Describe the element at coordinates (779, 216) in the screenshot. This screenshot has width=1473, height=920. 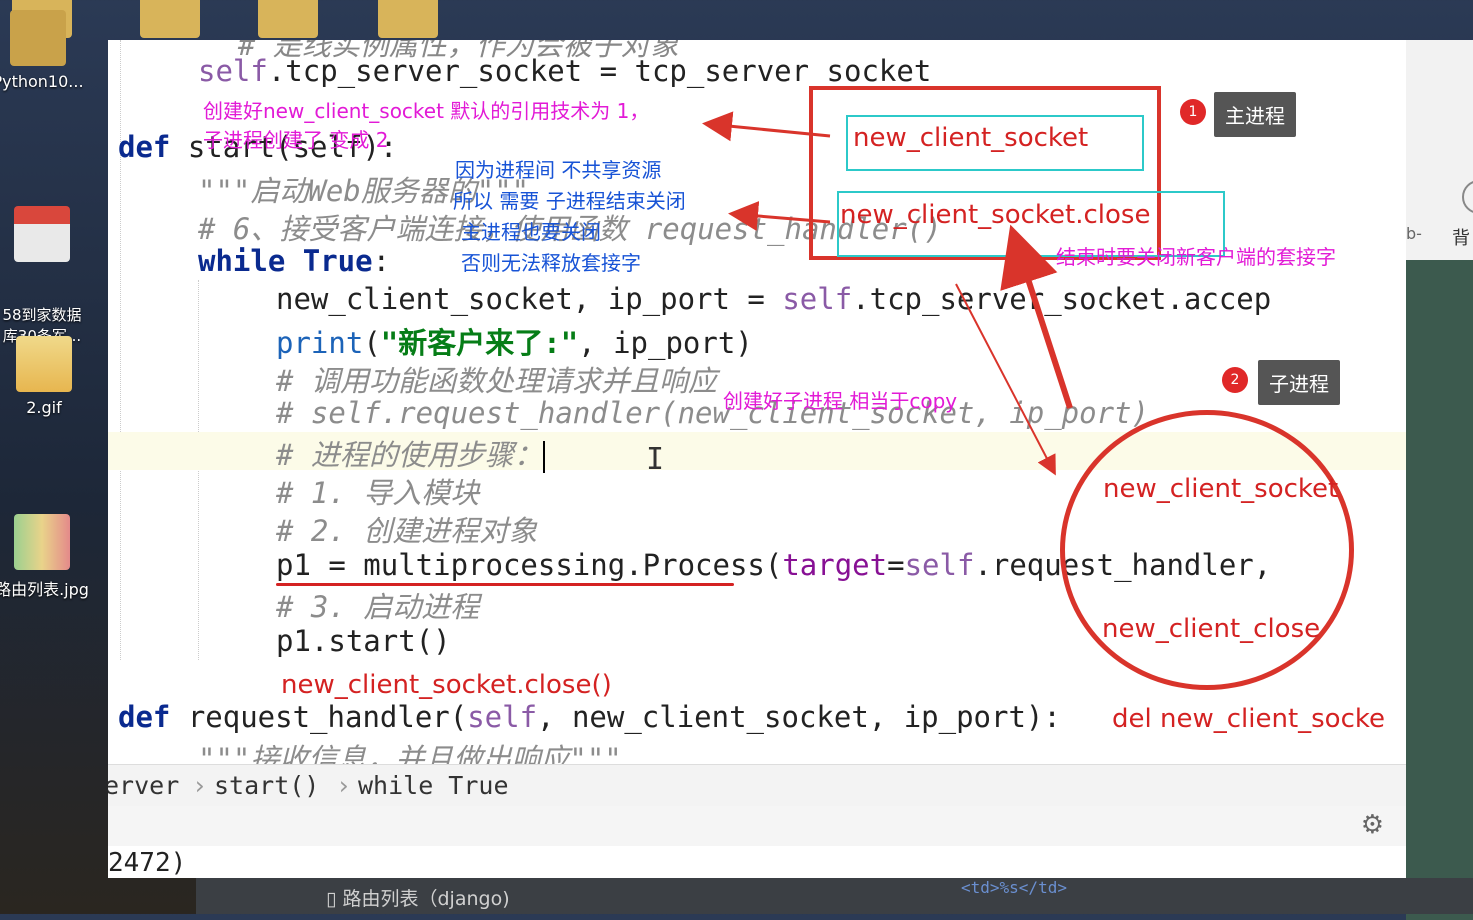
I see `arrow-to-close-reason` at that location.